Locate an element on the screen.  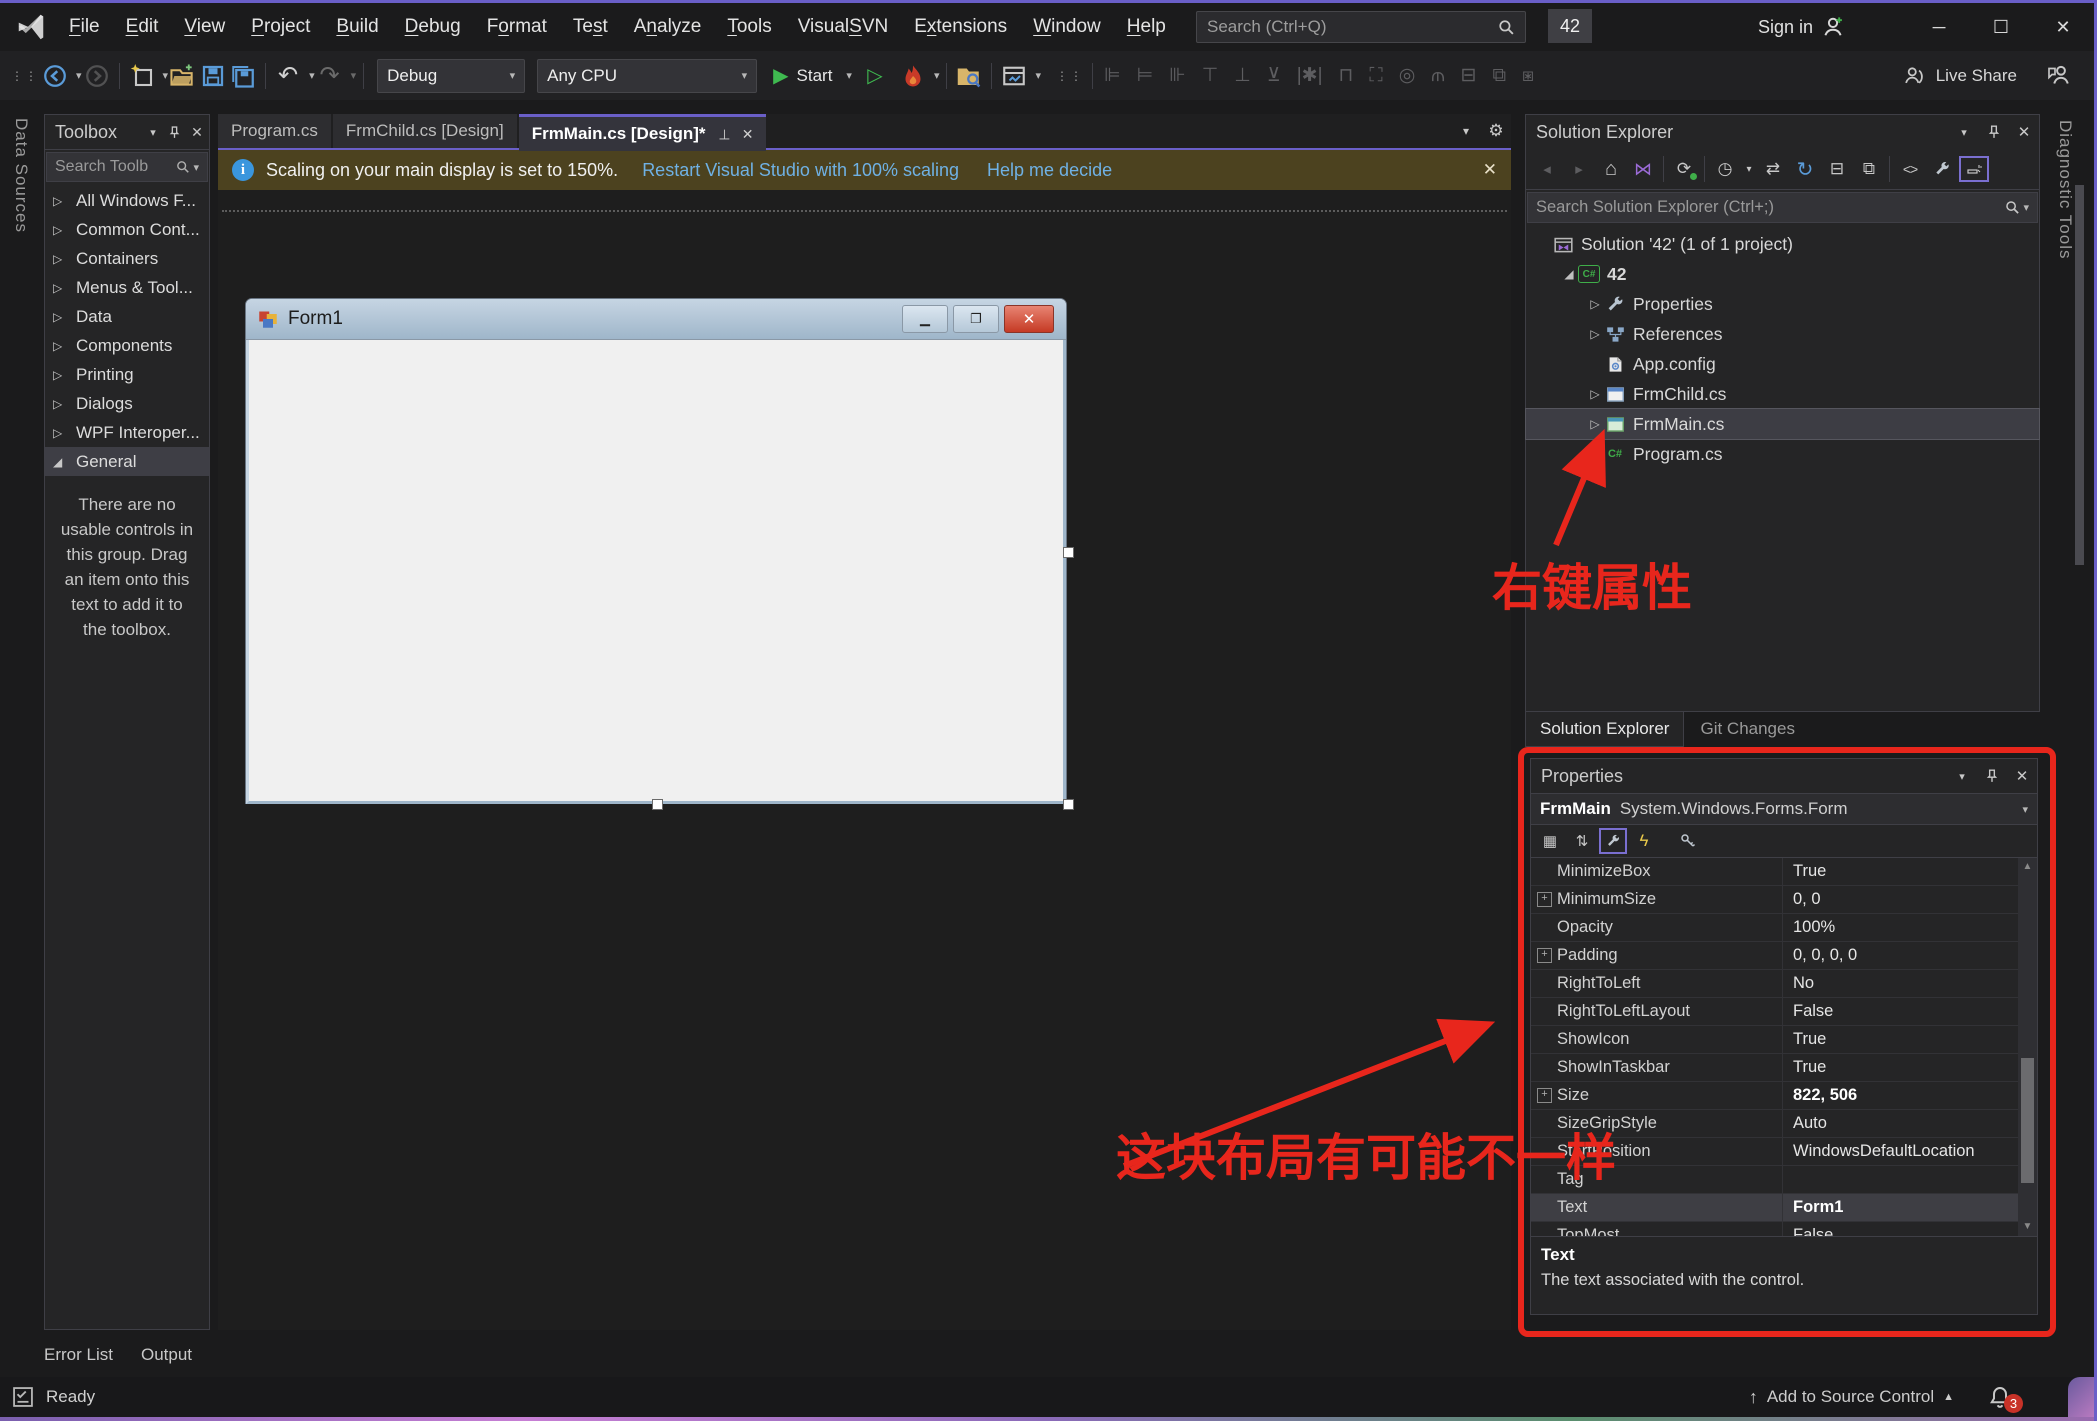
menu-view: View is located at coordinates (204, 27).